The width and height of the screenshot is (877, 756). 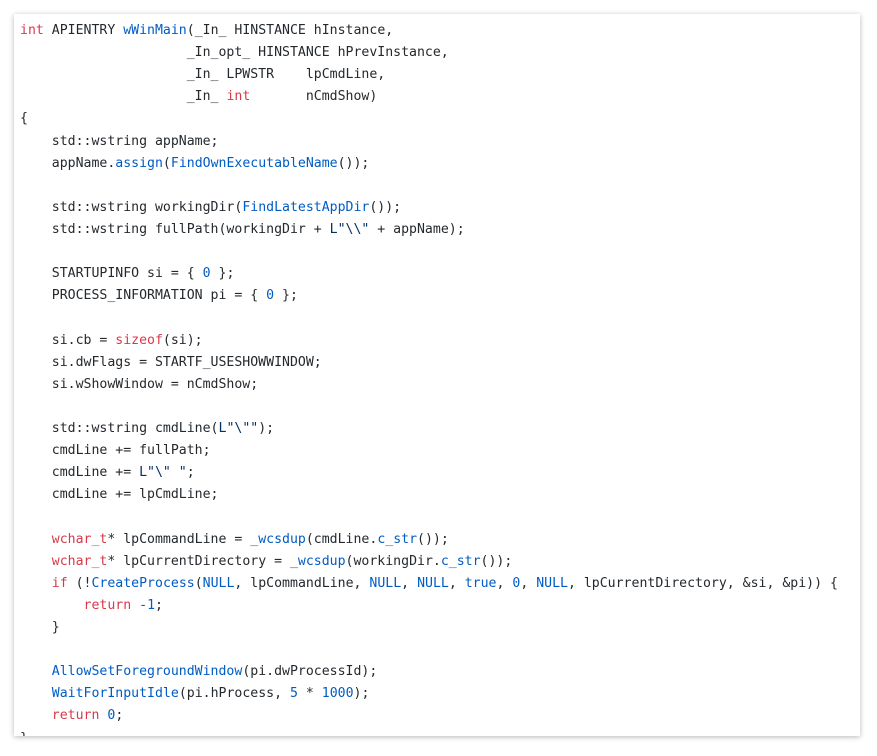 I want to click on code-line: STARTUPINFO si = { 0 };, so click(x=440, y=274).